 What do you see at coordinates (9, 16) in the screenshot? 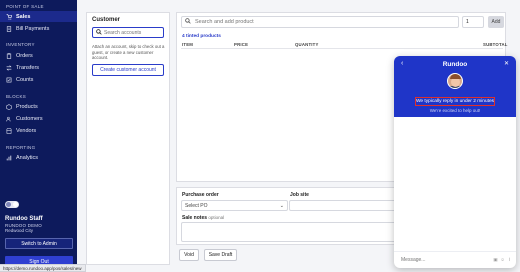
I see `cart-icon` at bounding box center [9, 16].